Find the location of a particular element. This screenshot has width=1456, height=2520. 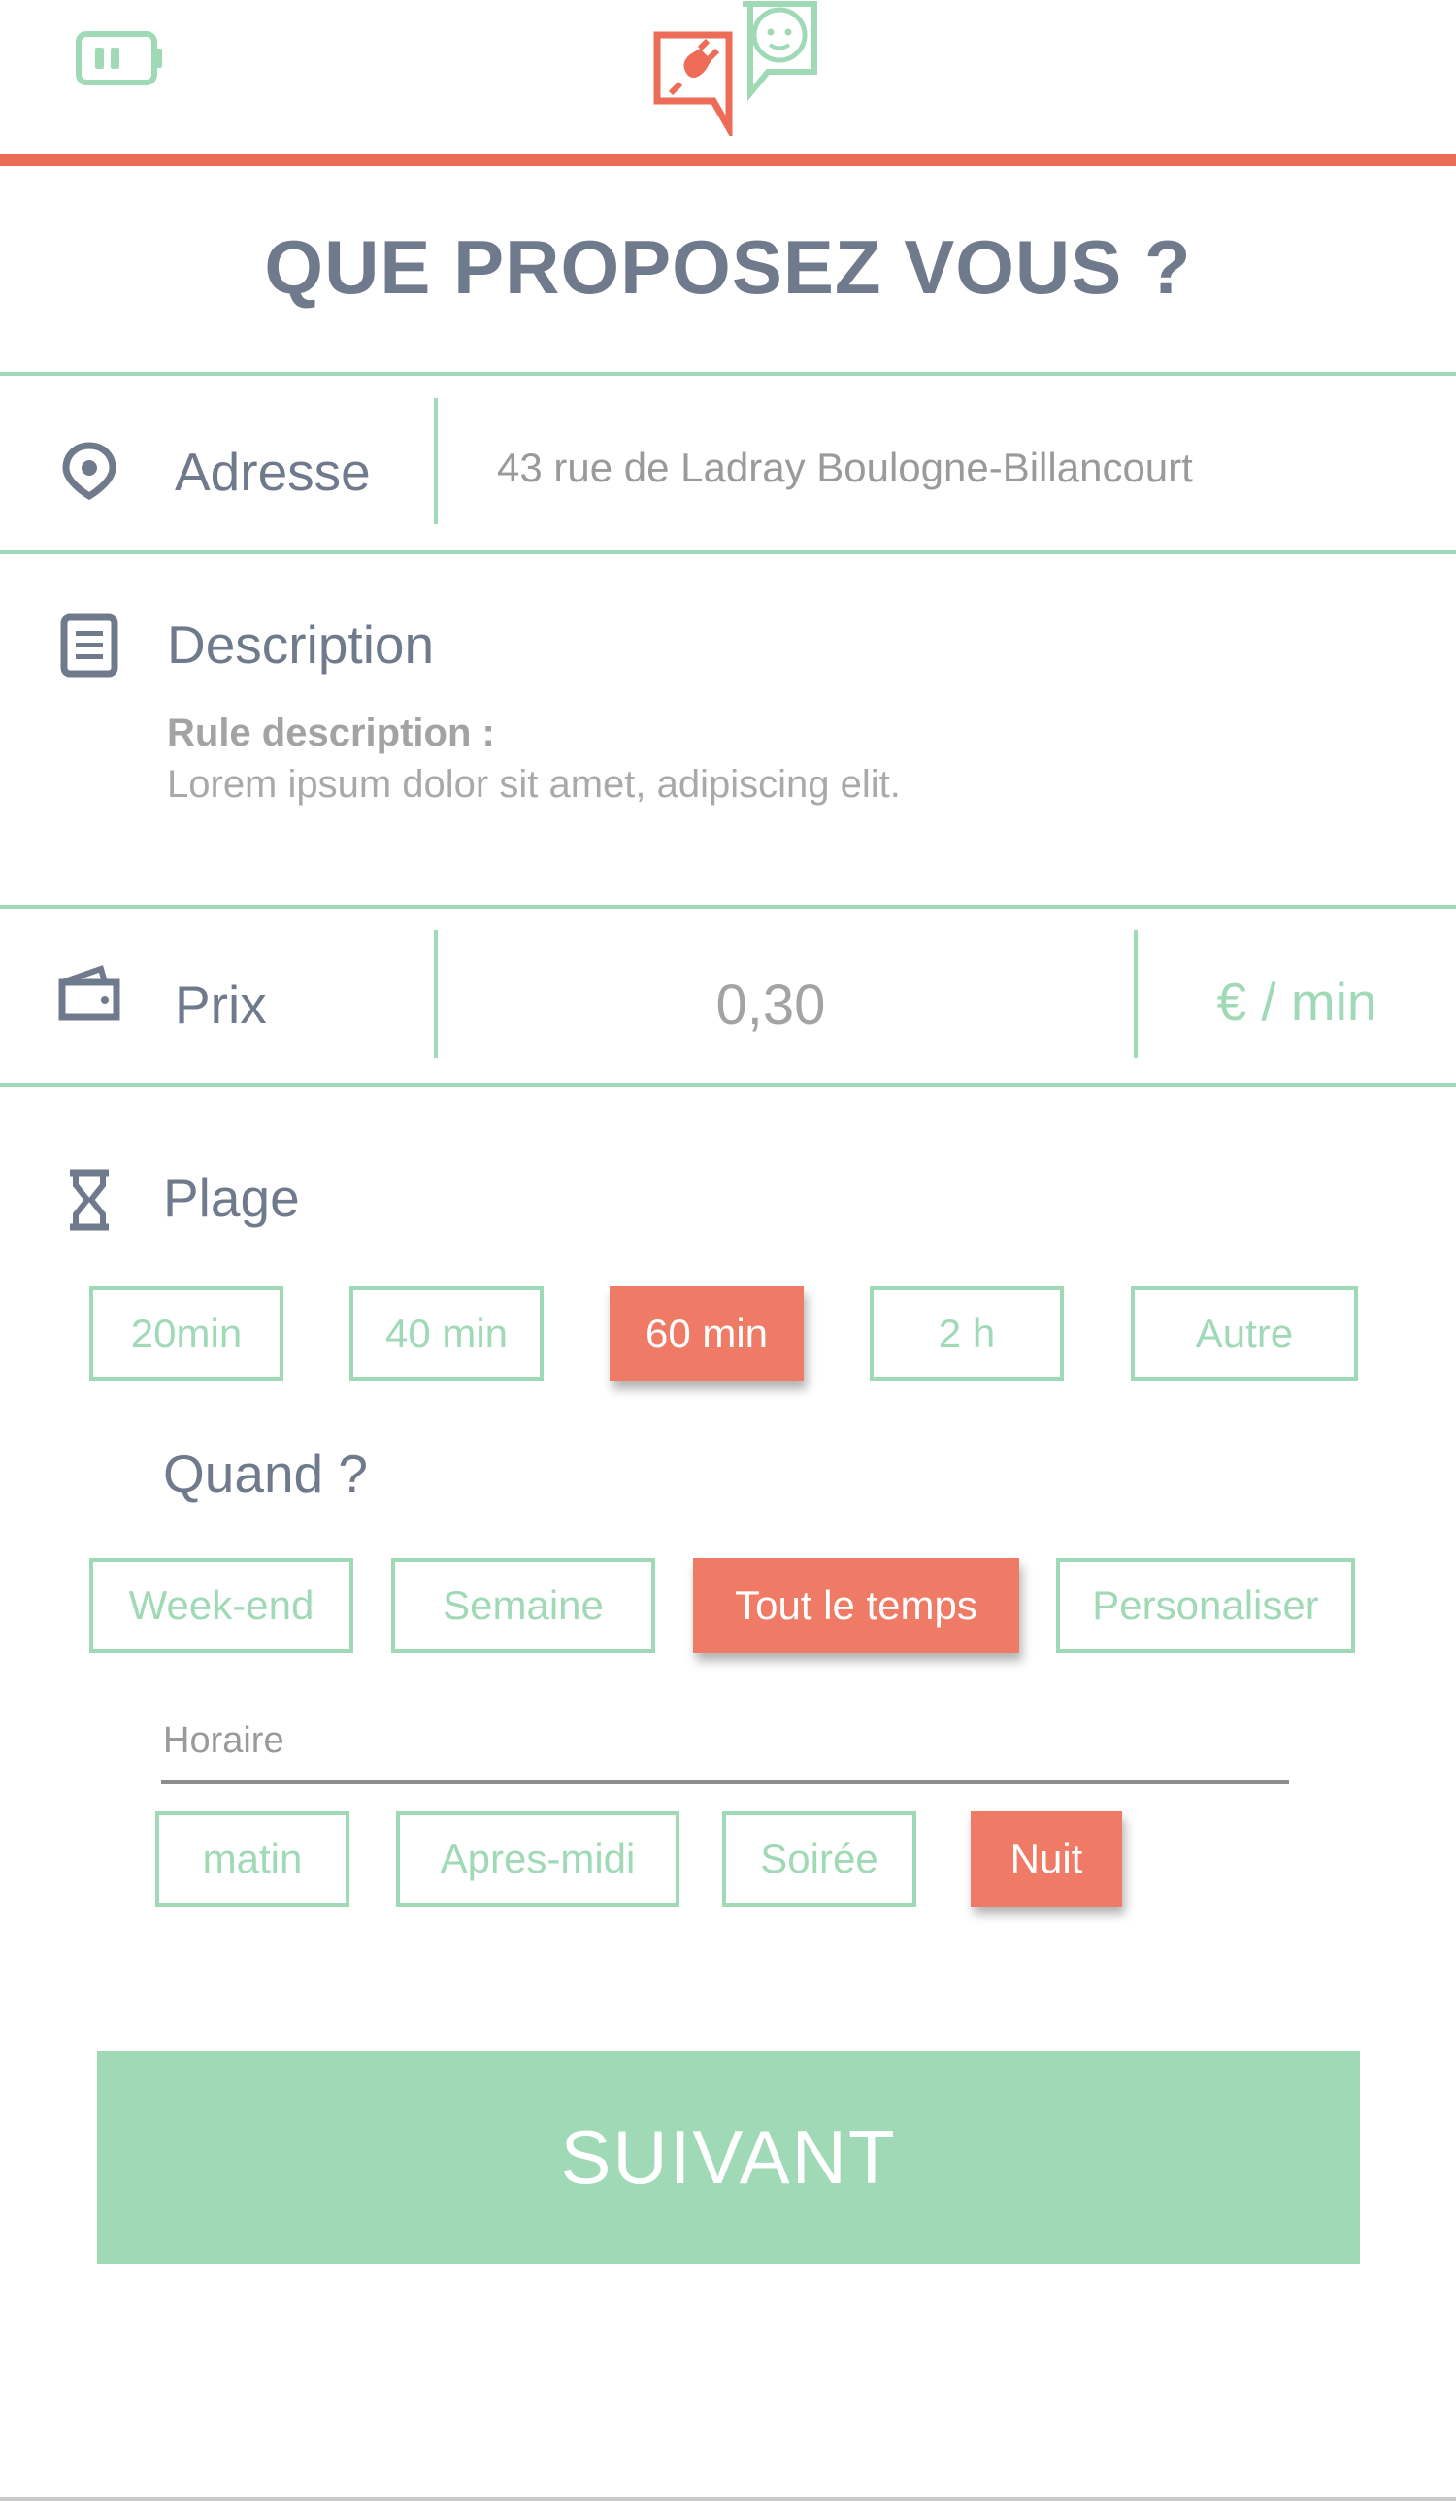

description-label: Description is located at coordinates (301, 644).